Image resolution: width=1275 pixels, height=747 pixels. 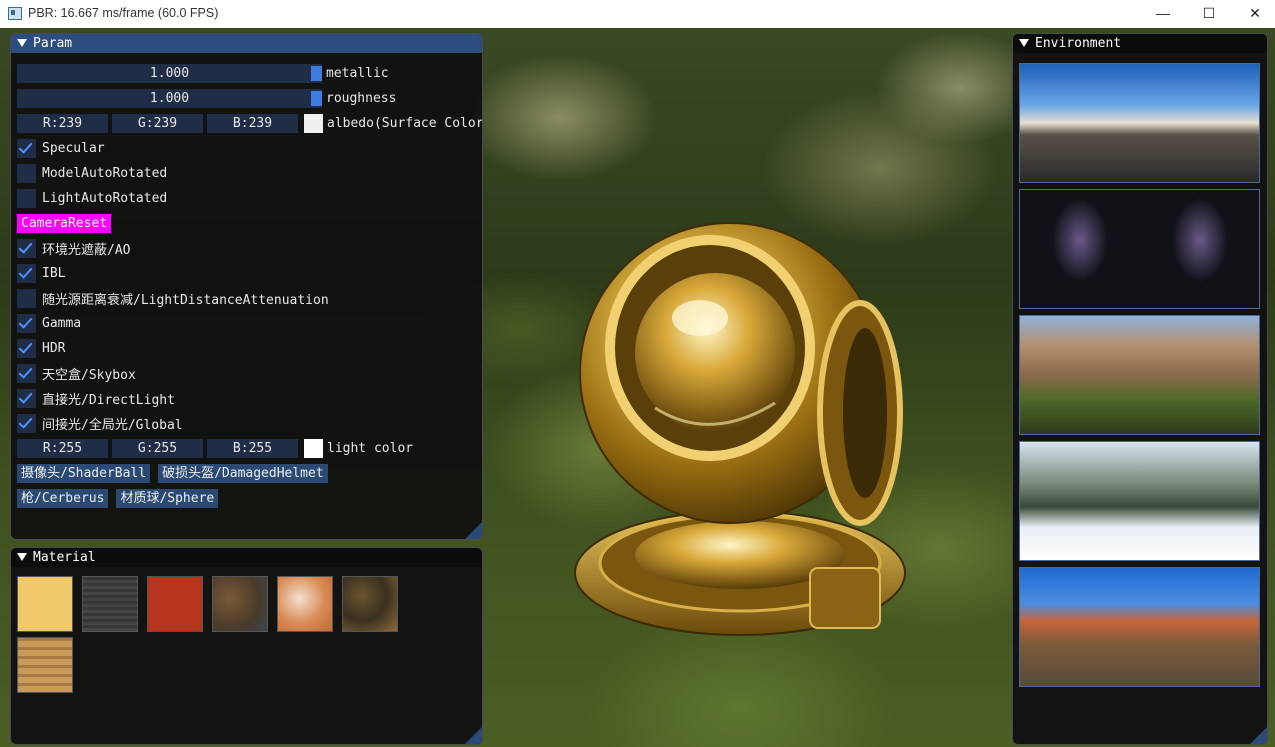 What do you see at coordinates (1139, 123) in the screenshot?
I see `env-map-city-sunset` at bounding box center [1139, 123].